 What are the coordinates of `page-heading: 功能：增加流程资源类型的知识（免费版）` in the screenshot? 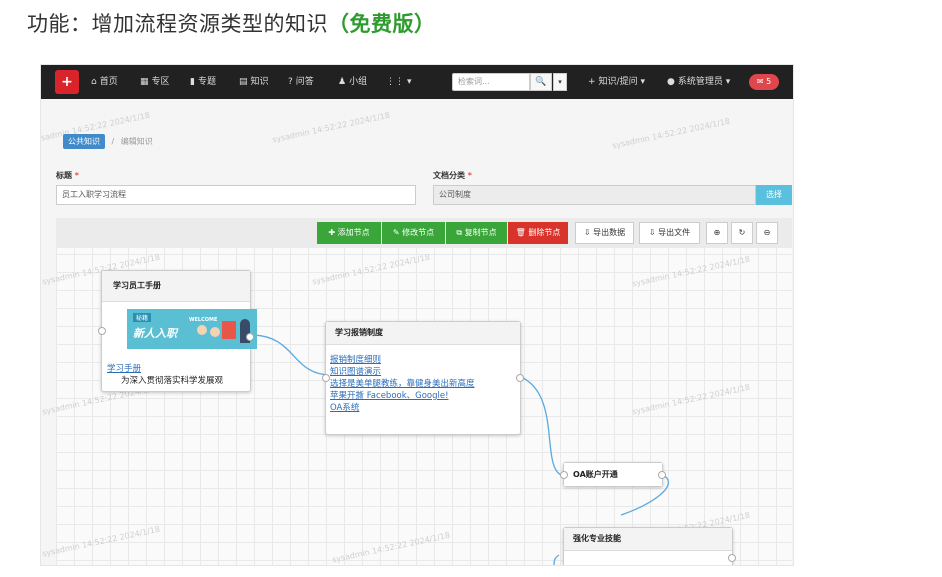 It's located at (231, 23).